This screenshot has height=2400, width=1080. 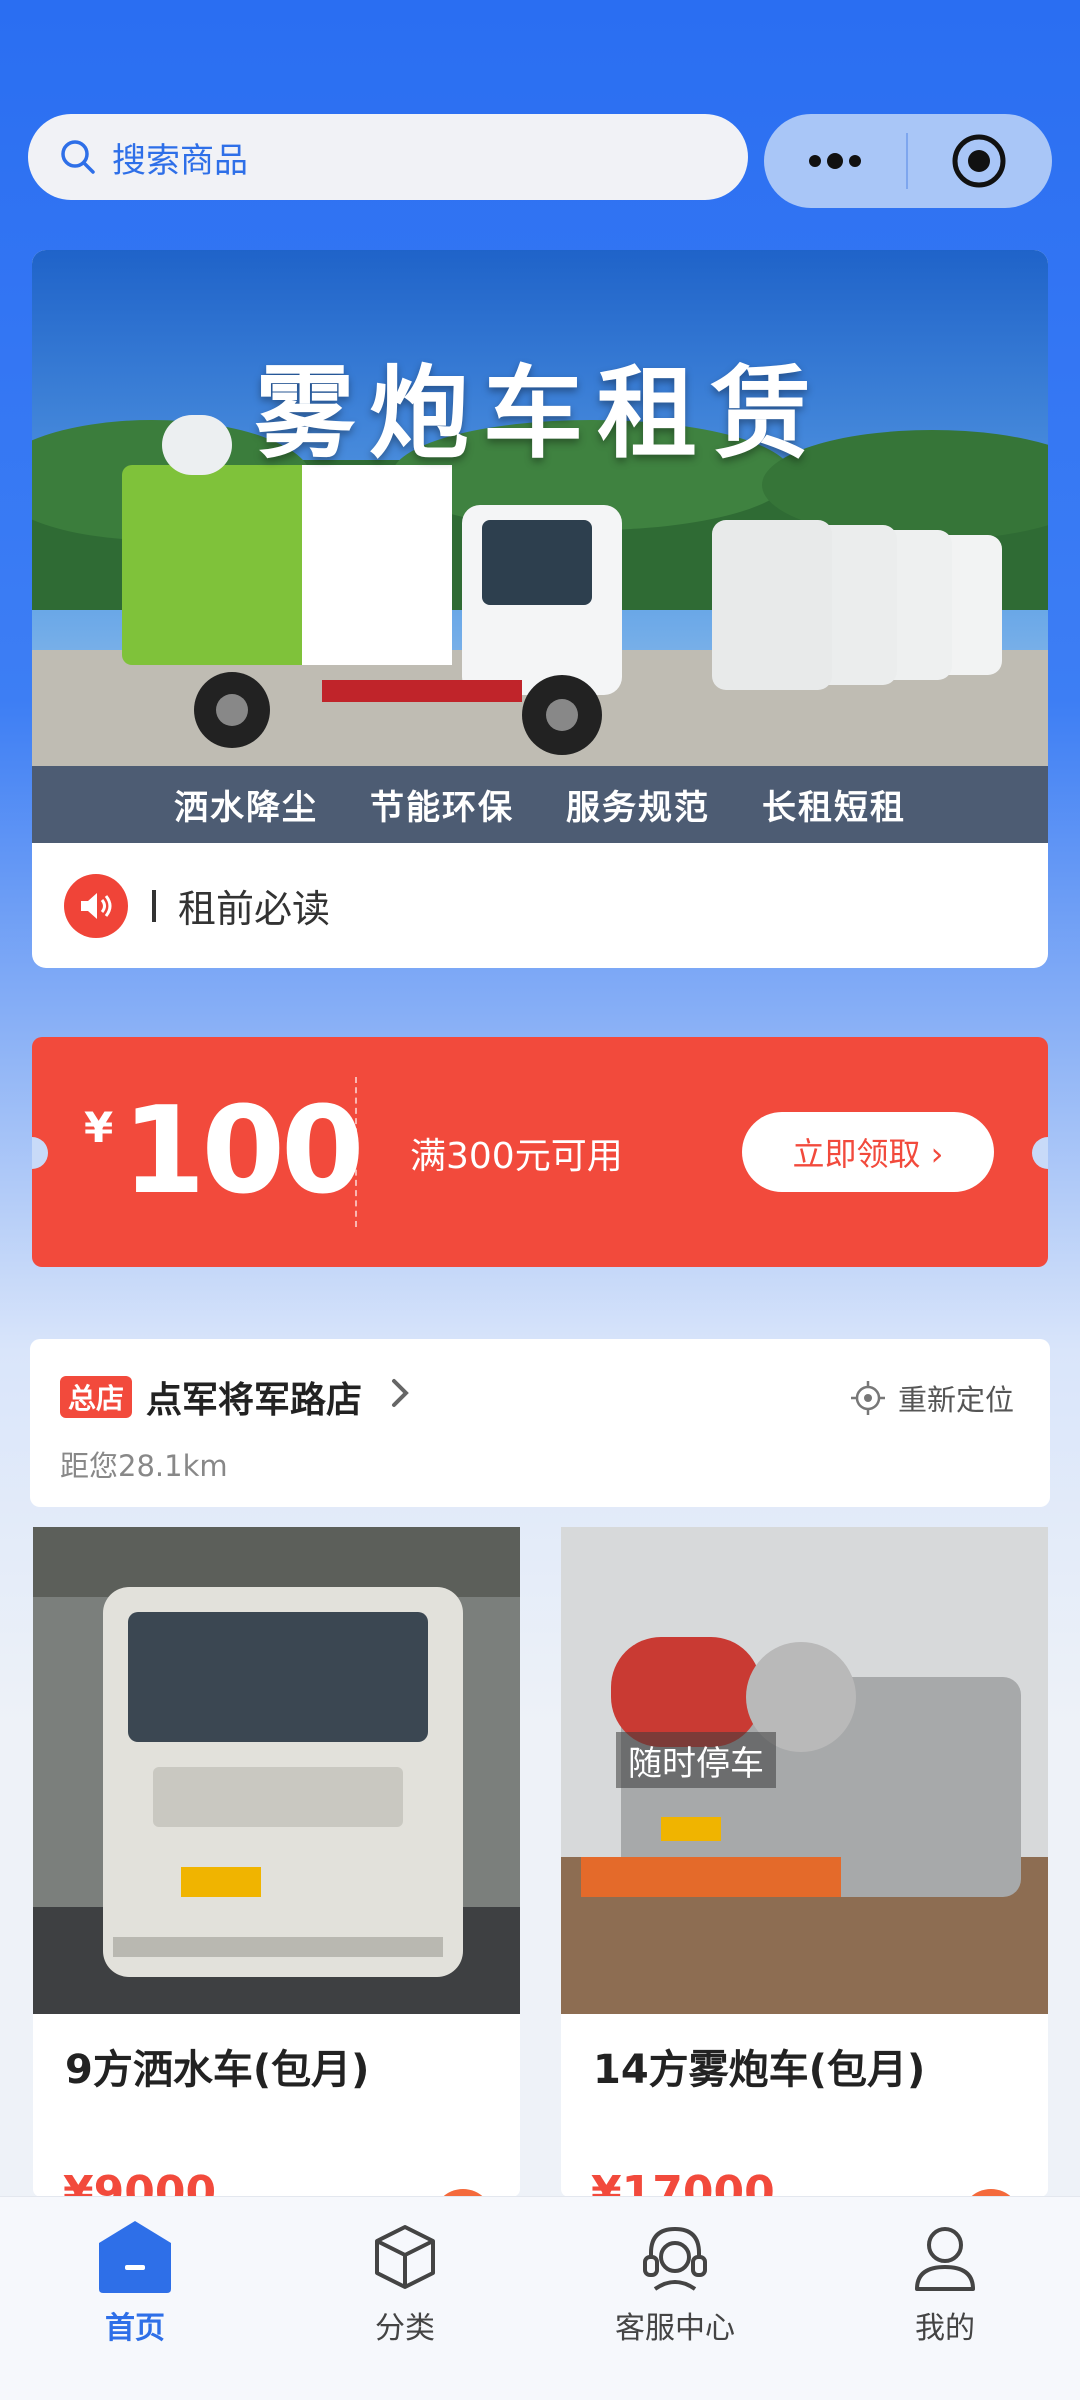 What do you see at coordinates (180, 160) in the screenshot?
I see `search-placeholder: 搜索商品` at bounding box center [180, 160].